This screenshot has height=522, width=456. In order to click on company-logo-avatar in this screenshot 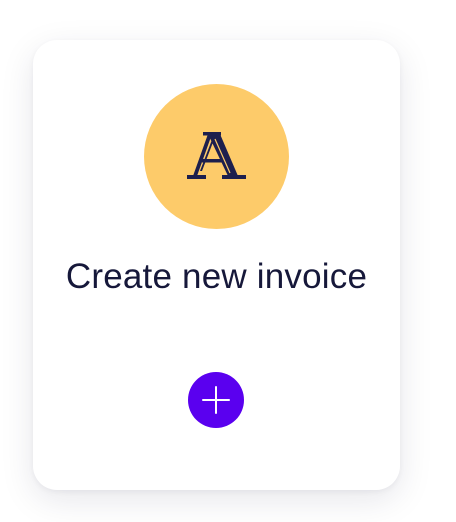, I will do `click(216, 156)`.